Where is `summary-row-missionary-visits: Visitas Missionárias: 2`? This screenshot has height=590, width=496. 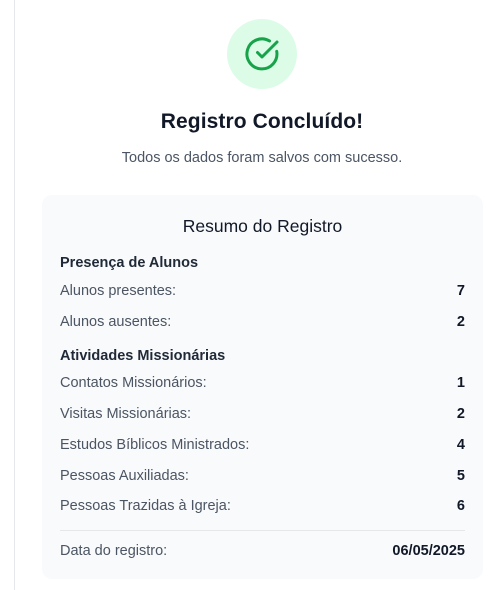
summary-row-missionary-visits: Visitas Missionárias: 2 is located at coordinates (262, 414).